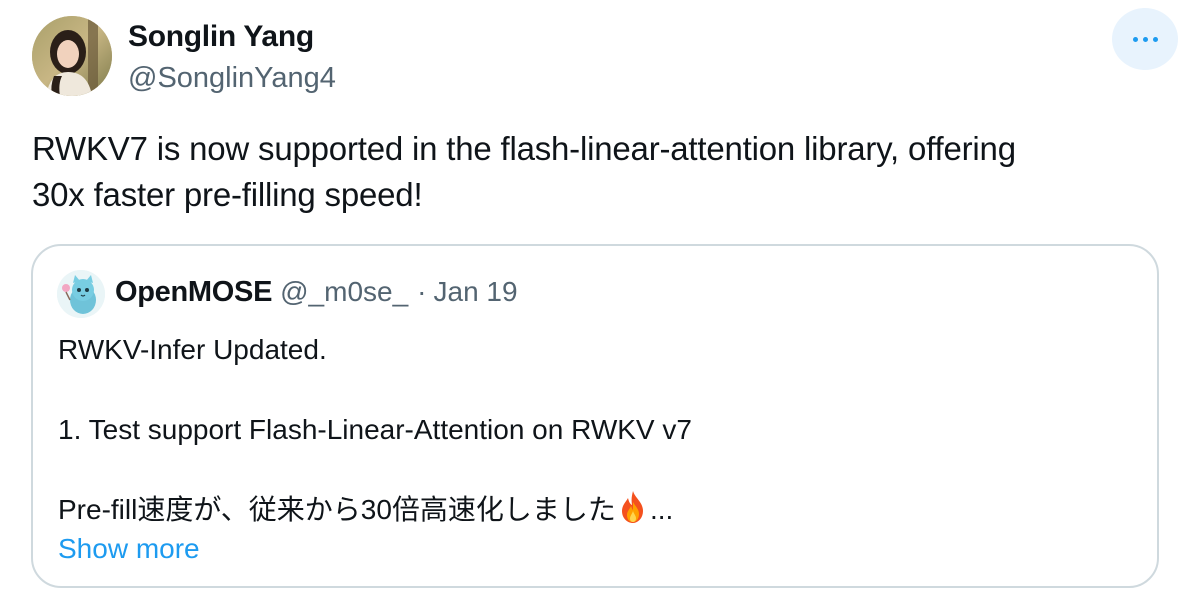 This screenshot has width=1196, height=612. I want to click on quoted-author-avatar, so click(81, 294).